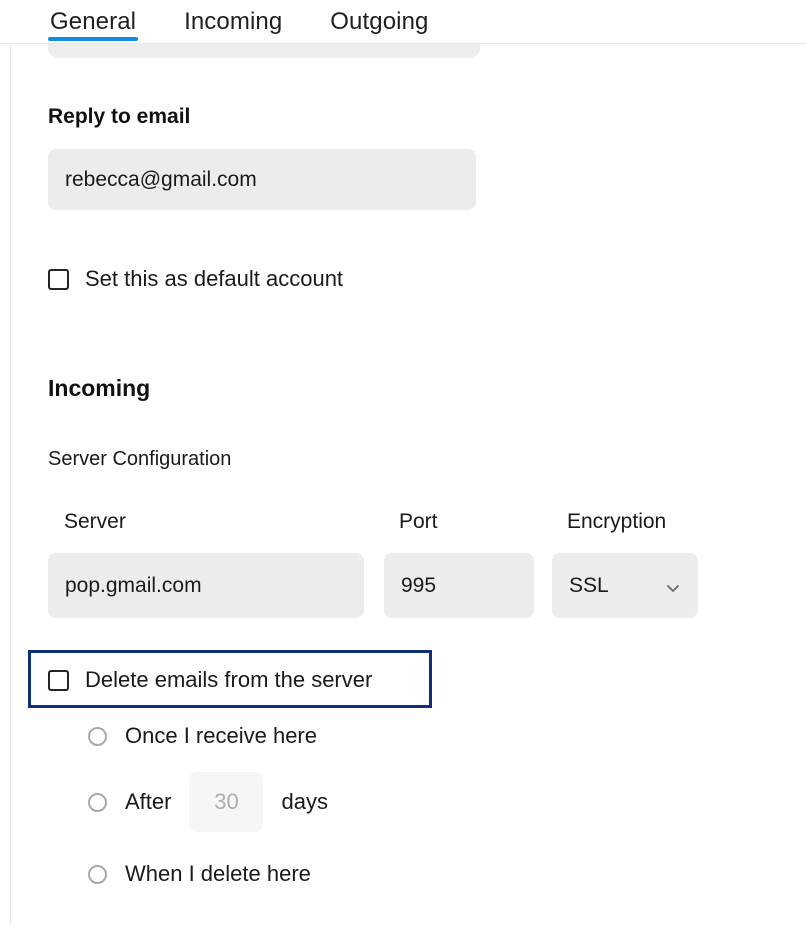 The image size is (805, 925). Describe the element at coordinates (140, 459) in the screenshot. I see `server-configuration-label: Server Configuration` at that location.